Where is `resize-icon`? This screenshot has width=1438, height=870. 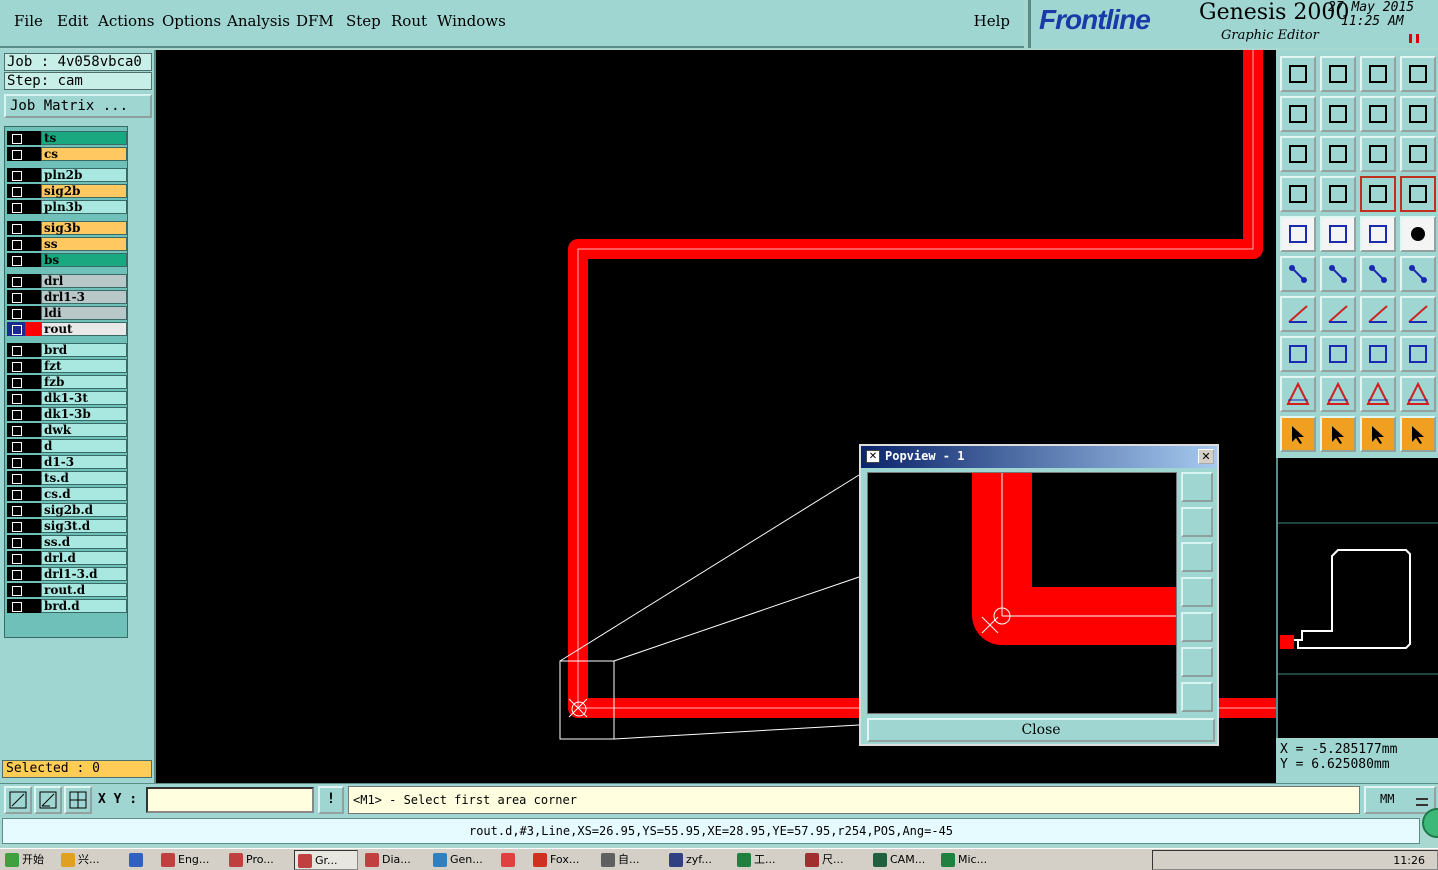 resize-icon is located at coordinates (1378, 354).